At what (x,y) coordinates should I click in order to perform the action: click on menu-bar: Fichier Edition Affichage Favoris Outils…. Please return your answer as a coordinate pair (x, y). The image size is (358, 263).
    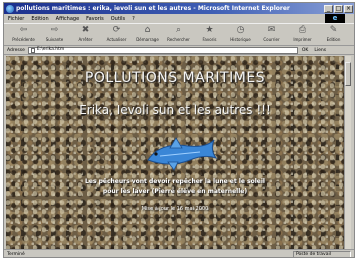
    Looking at the image, I should click on (179, 18).